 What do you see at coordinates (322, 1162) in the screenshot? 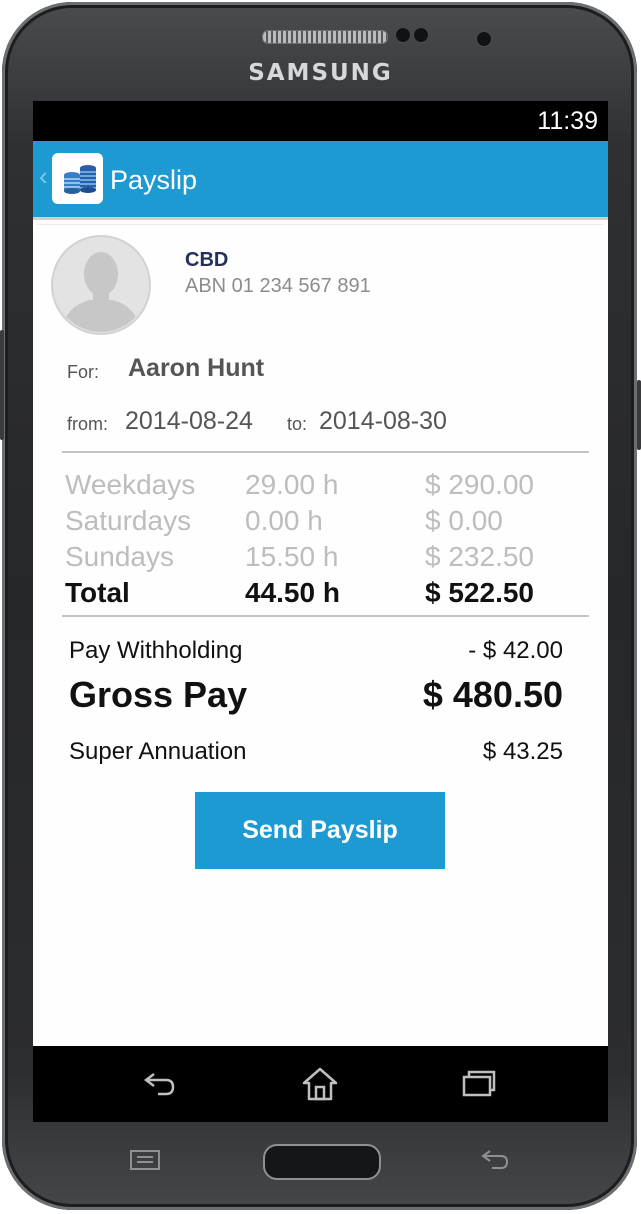
I see `home-key` at bounding box center [322, 1162].